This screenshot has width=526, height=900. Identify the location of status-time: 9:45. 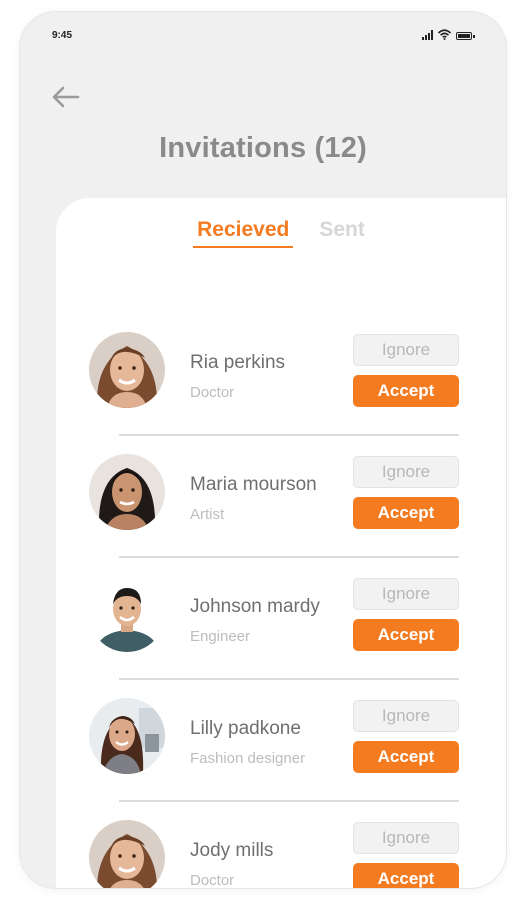
(62, 35).